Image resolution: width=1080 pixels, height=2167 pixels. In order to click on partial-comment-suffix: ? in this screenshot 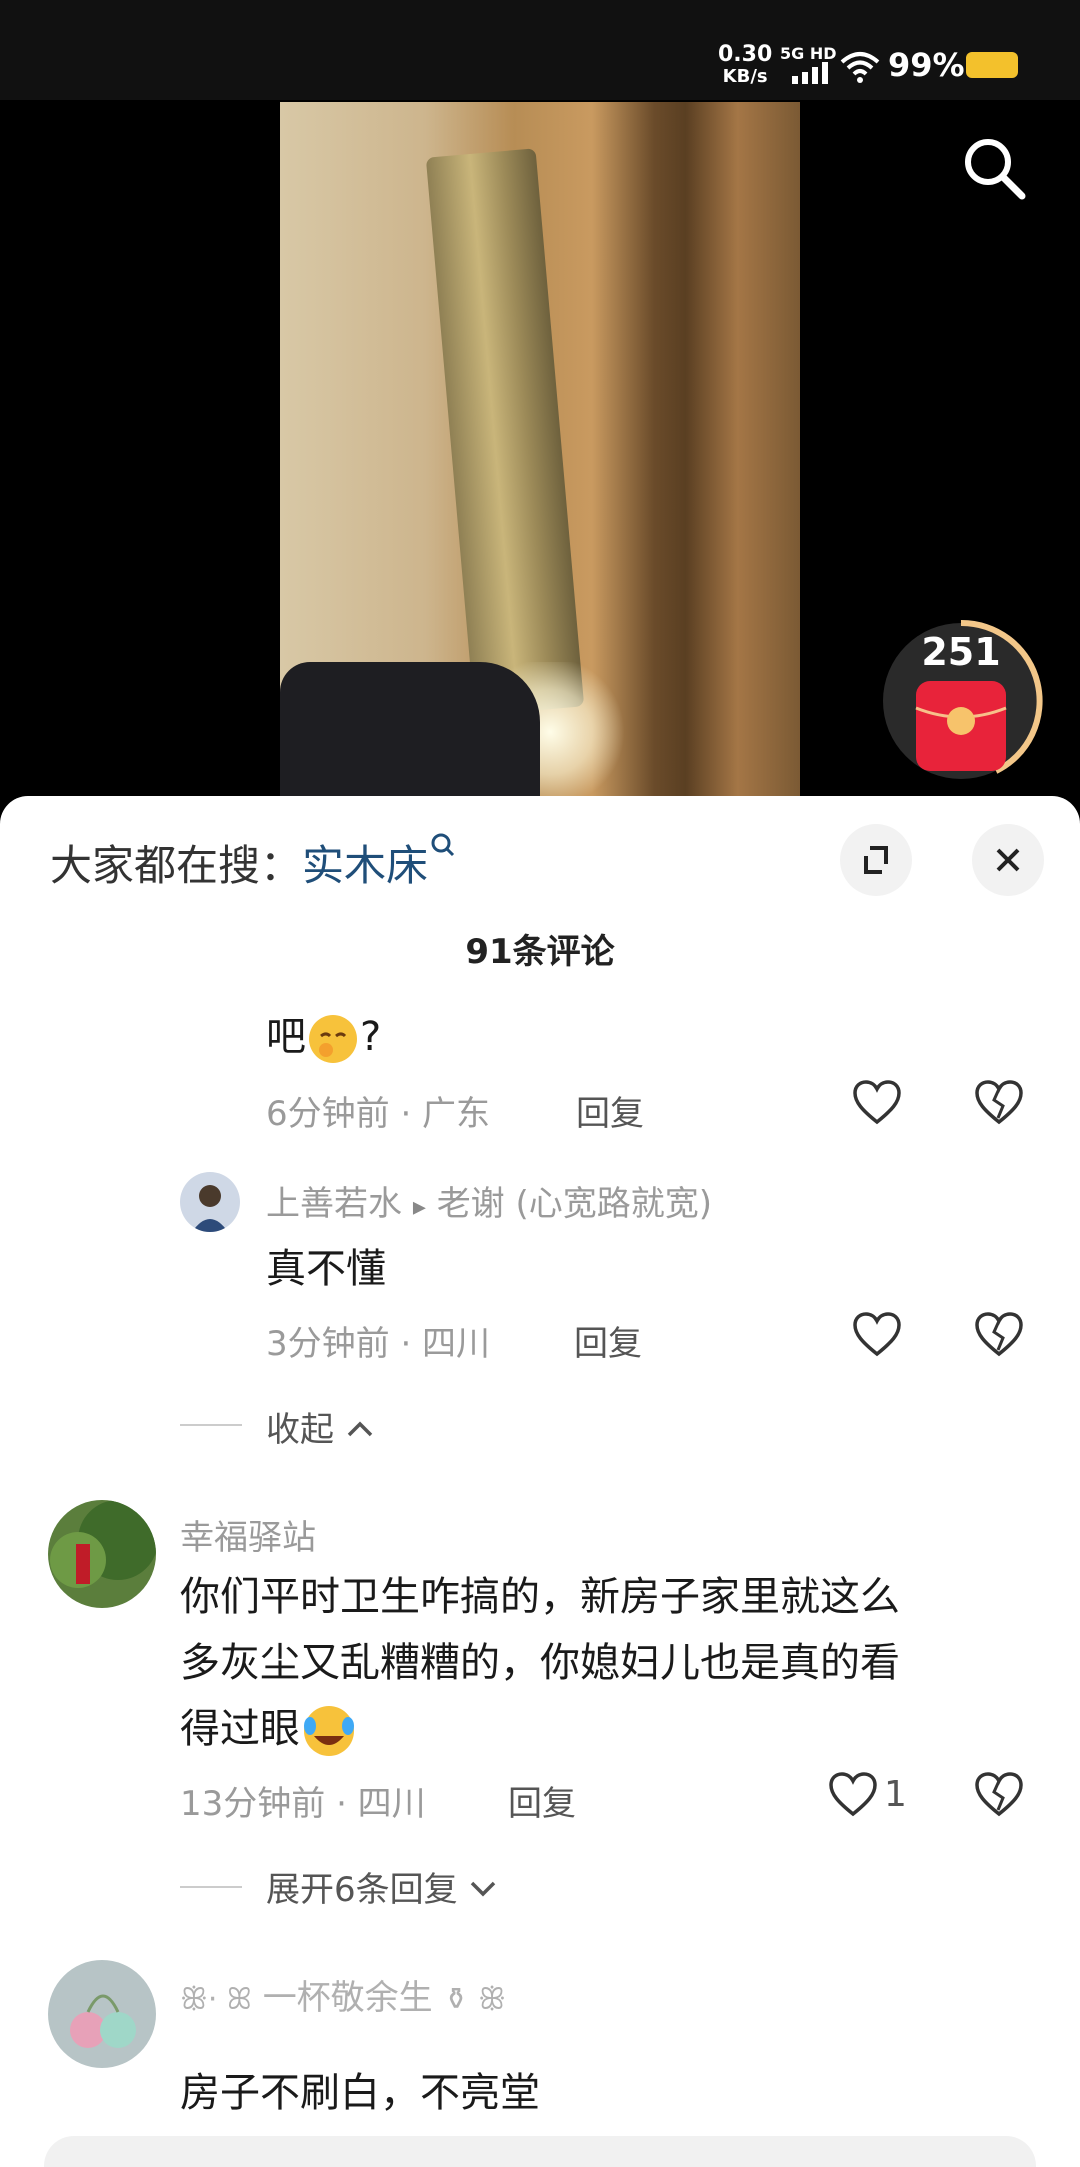, I will do `click(371, 1037)`.